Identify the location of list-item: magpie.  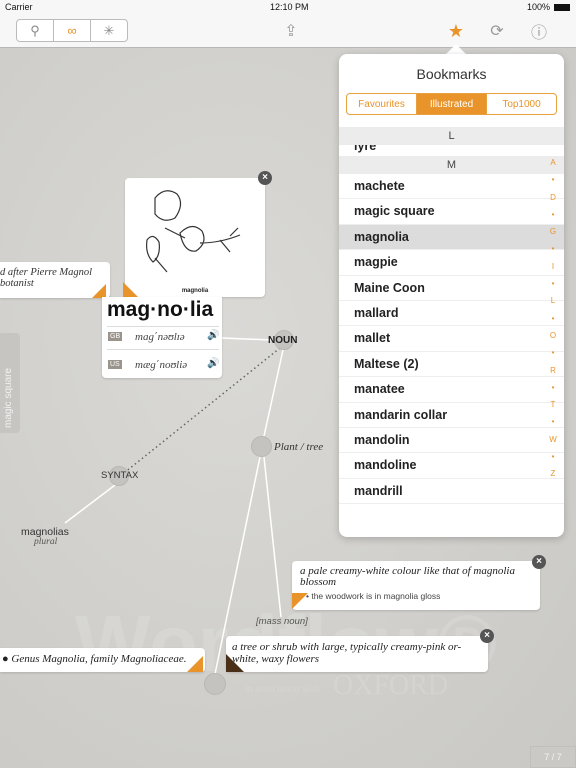
(451, 263).